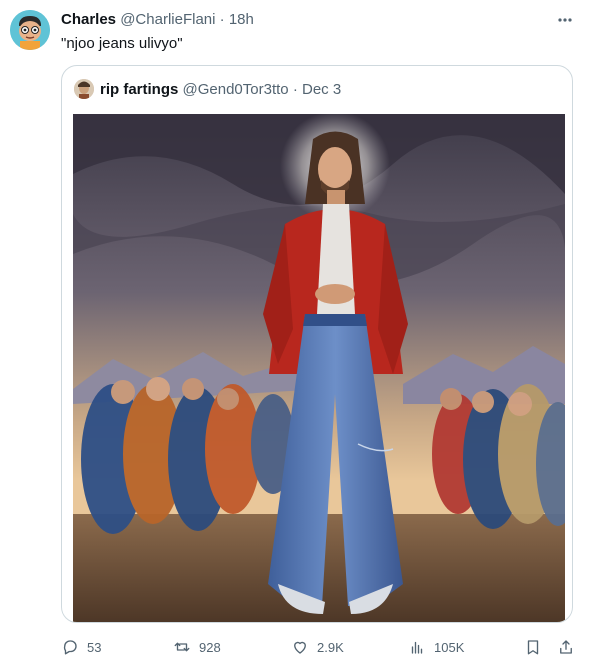  I want to click on share-icon, so click(566, 647).